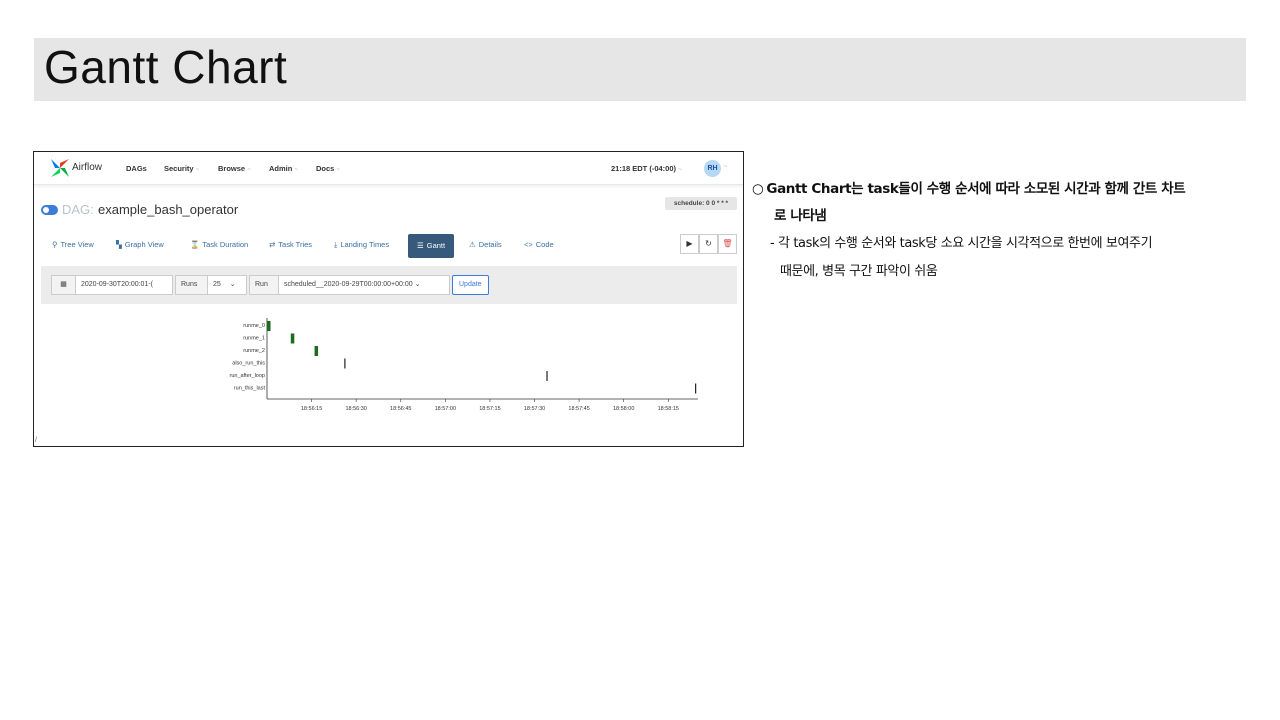  I want to click on code-icon: <>, so click(528, 244).